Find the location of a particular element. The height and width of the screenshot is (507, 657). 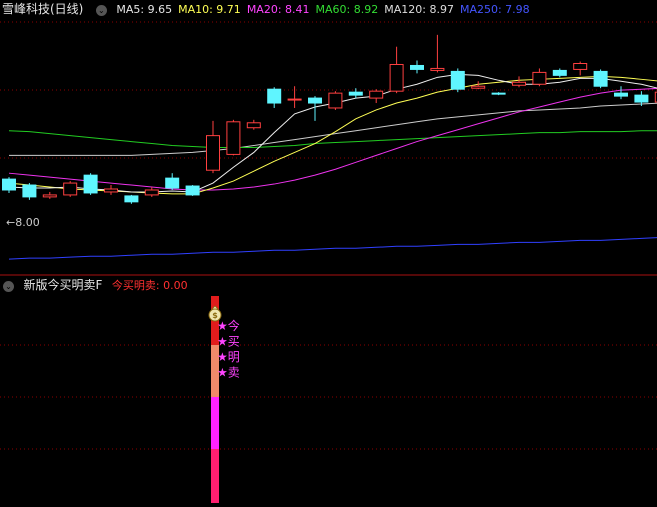

indicator-title: 新版今买明卖F is located at coordinates (63, 285).